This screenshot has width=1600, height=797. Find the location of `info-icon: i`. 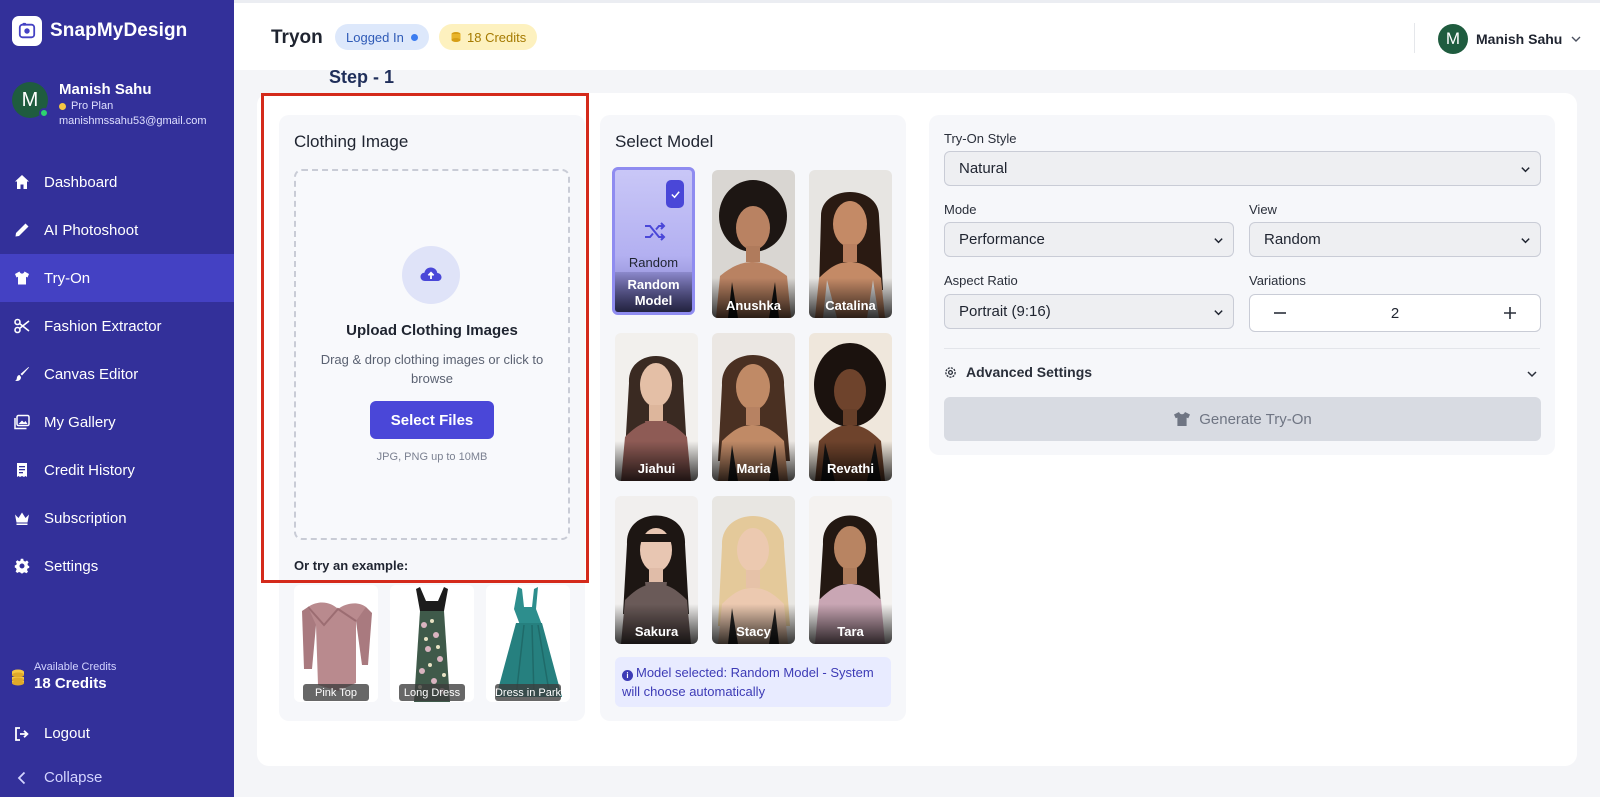

info-icon: i is located at coordinates (627, 675).